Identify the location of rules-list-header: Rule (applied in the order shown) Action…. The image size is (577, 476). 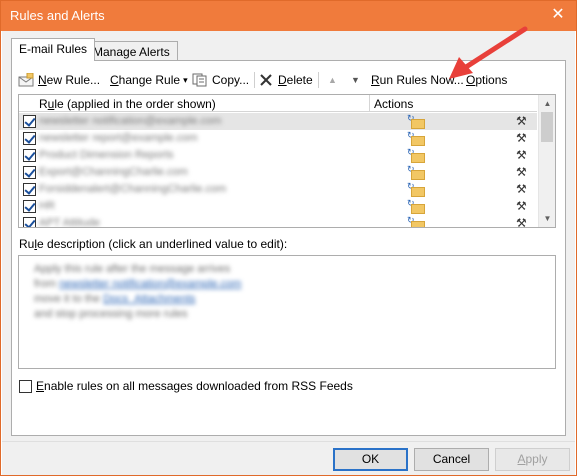
(278, 103).